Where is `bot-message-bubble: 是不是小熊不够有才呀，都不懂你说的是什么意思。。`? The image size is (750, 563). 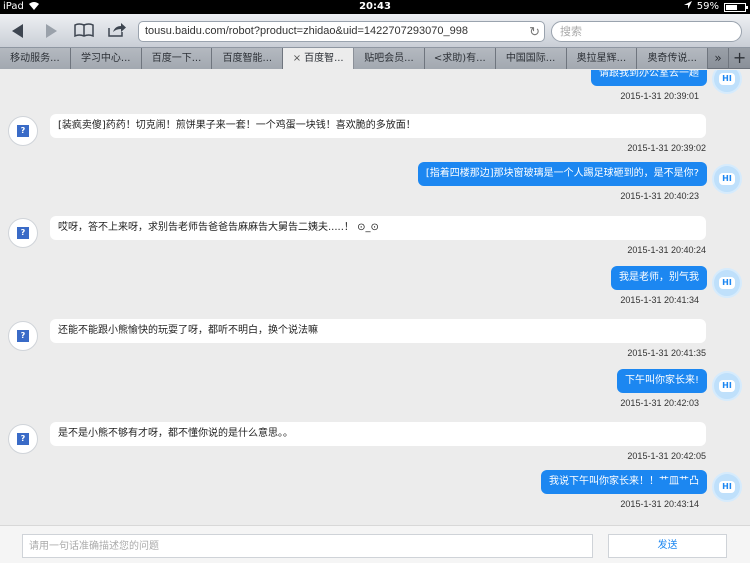
bot-message-bubble: 是不是小熊不够有才呀，都不懂你说的是什么意思。。 is located at coordinates (378, 434).